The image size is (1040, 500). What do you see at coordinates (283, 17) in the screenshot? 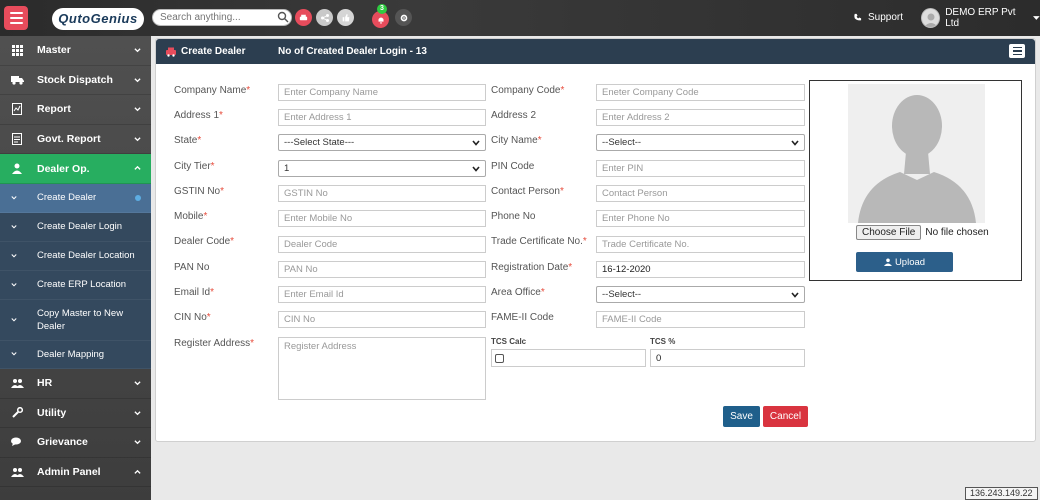
I see `search-icon` at bounding box center [283, 17].